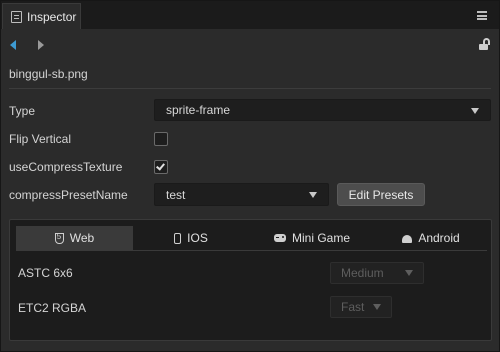 The height and width of the screenshot is (352, 500). What do you see at coordinates (176, 194) in the screenshot?
I see `compress-preset-value: test` at bounding box center [176, 194].